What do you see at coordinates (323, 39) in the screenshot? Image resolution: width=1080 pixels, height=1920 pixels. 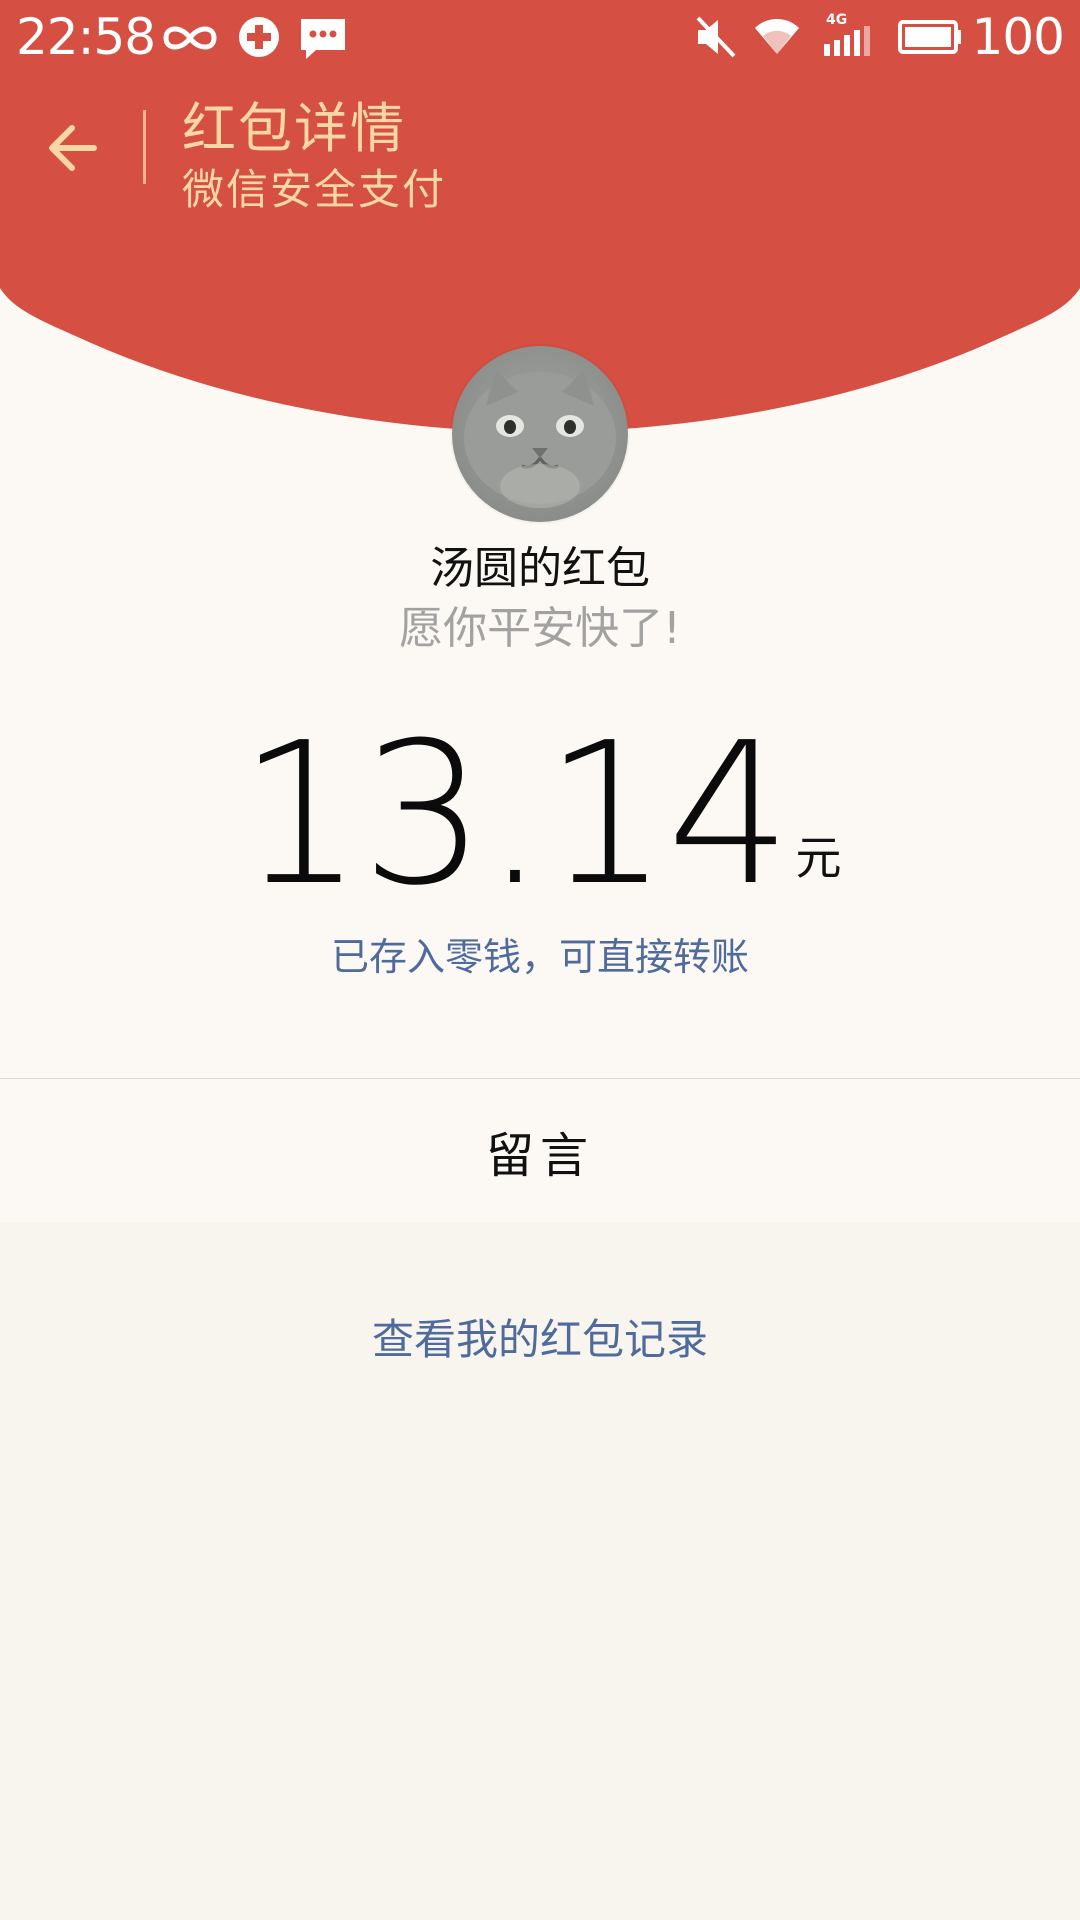 I see `message-icon` at bounding box center [323, 39].